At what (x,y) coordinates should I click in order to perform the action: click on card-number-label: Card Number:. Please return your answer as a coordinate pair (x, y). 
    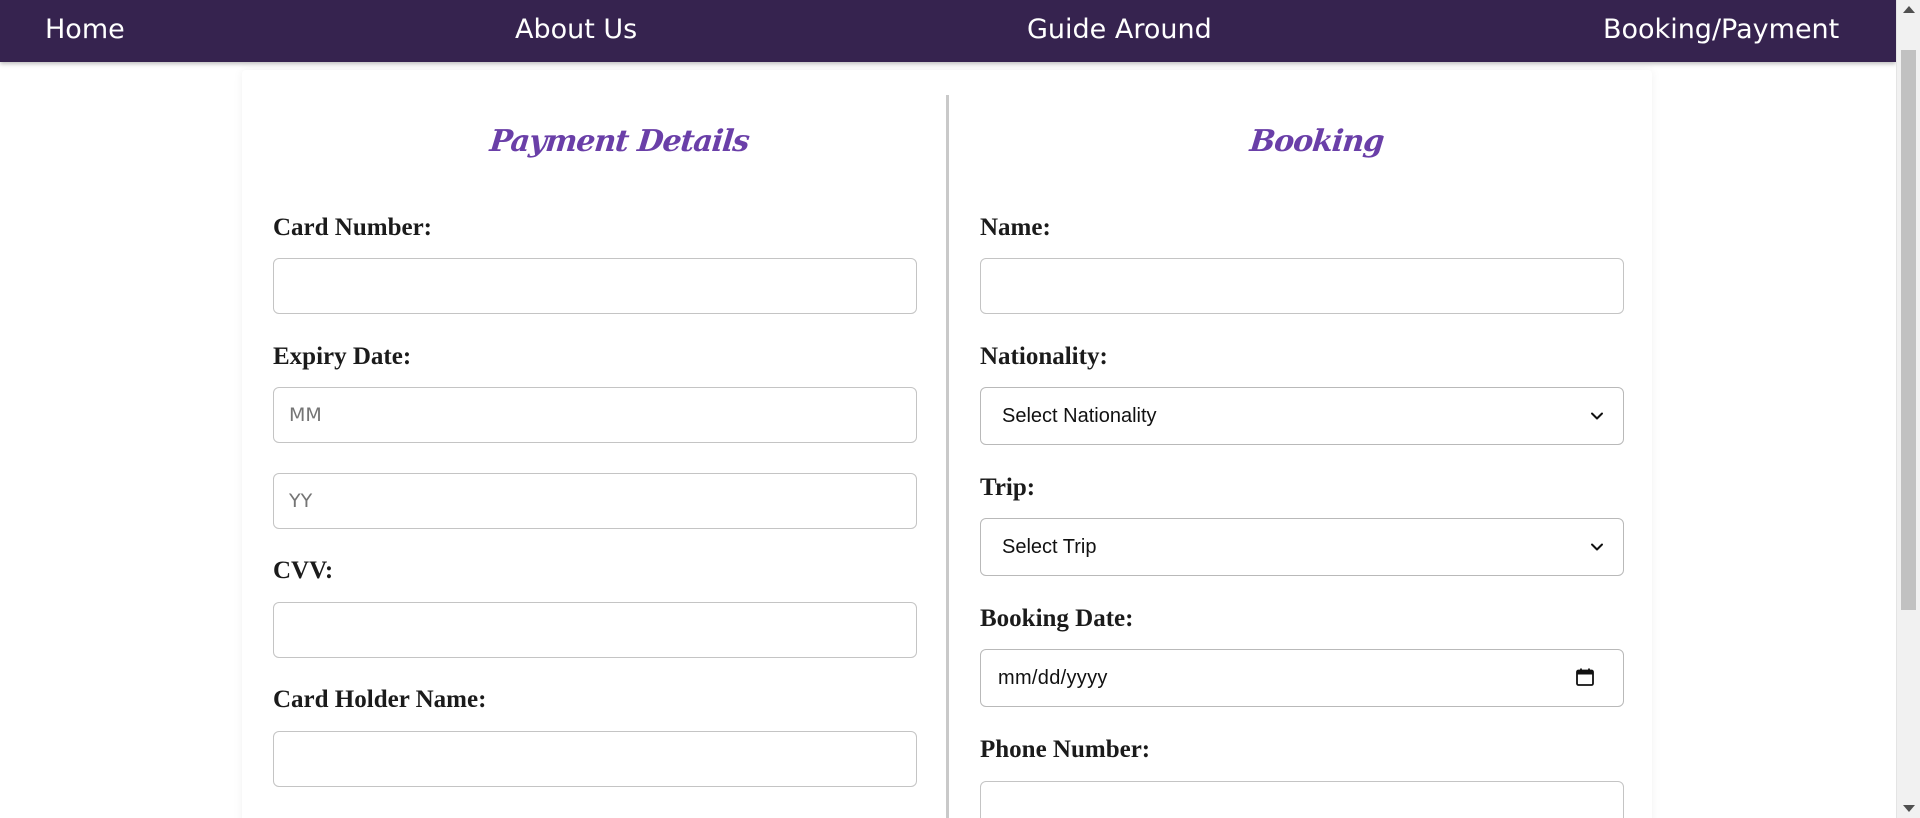
    Looking at the image, I should click on (353, 227).